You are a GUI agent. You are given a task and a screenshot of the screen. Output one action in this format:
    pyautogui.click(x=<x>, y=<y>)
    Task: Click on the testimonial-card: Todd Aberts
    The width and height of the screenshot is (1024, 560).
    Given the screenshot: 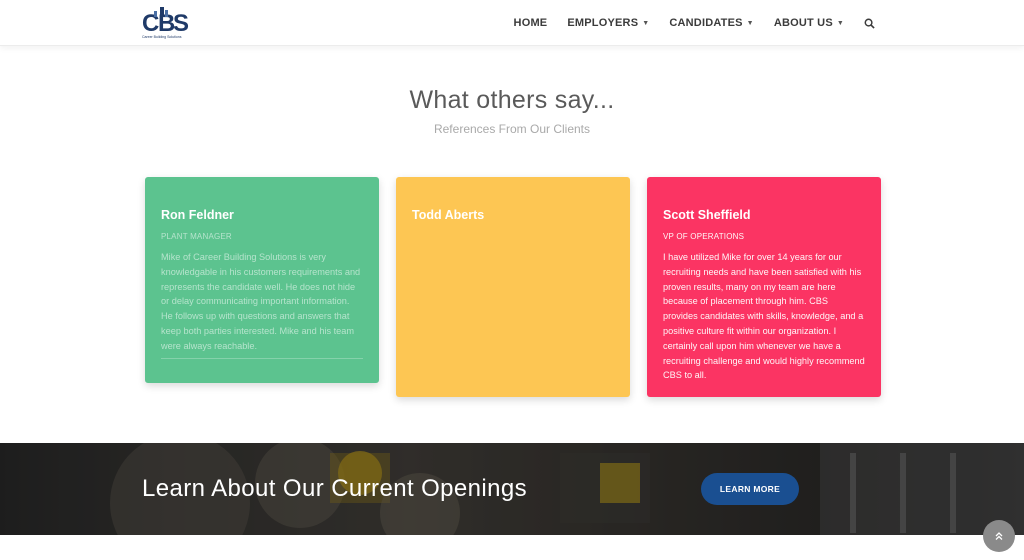 What is the action you would take?
    pyautogui.click(x=513, y=287)
    